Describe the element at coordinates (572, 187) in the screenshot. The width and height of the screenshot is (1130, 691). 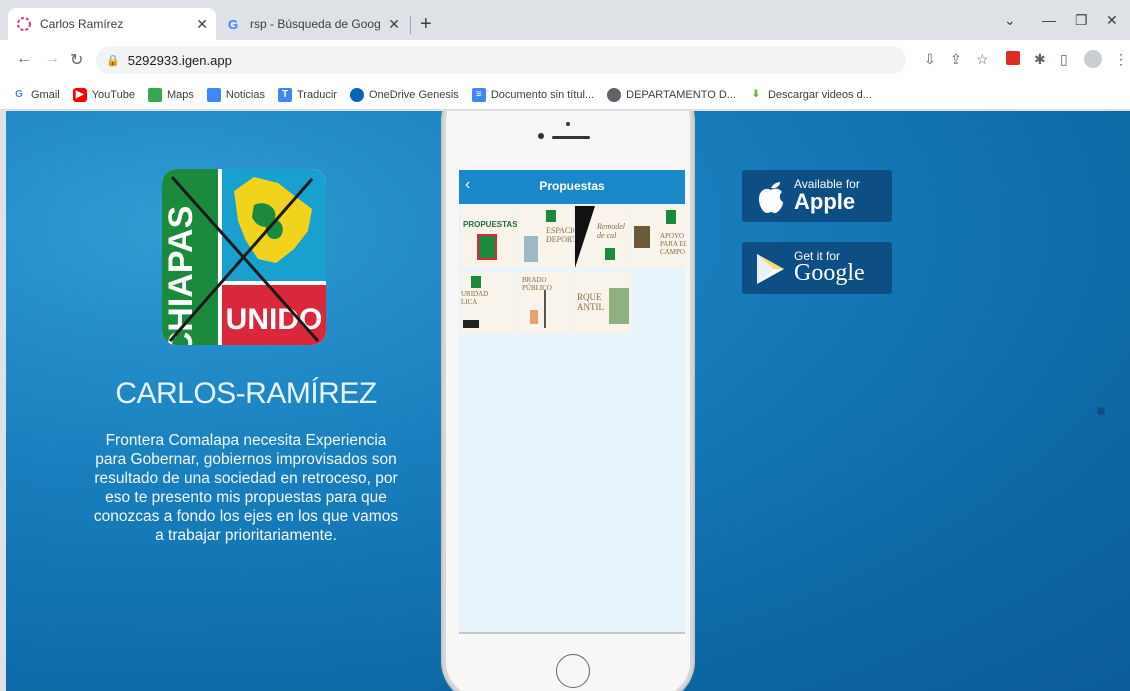
I see `app-header: ‹ Propuestas` at that location.